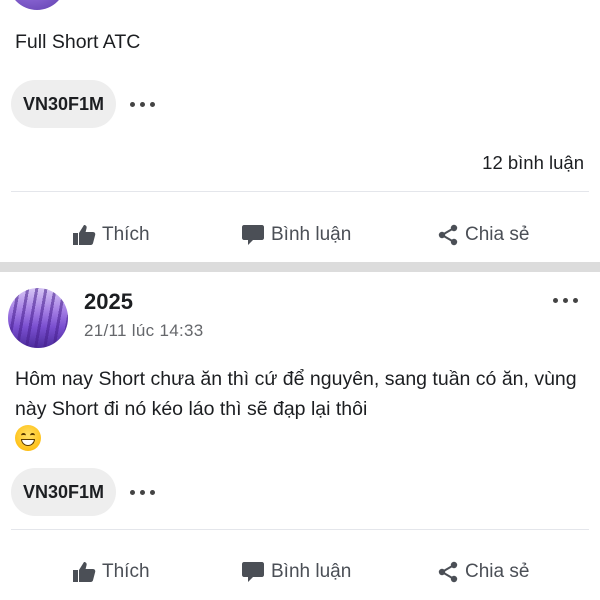 Image resolution: width=600 pixels, height=600 pixels. I want to click on grinning-face-icon, so click(28, 437).